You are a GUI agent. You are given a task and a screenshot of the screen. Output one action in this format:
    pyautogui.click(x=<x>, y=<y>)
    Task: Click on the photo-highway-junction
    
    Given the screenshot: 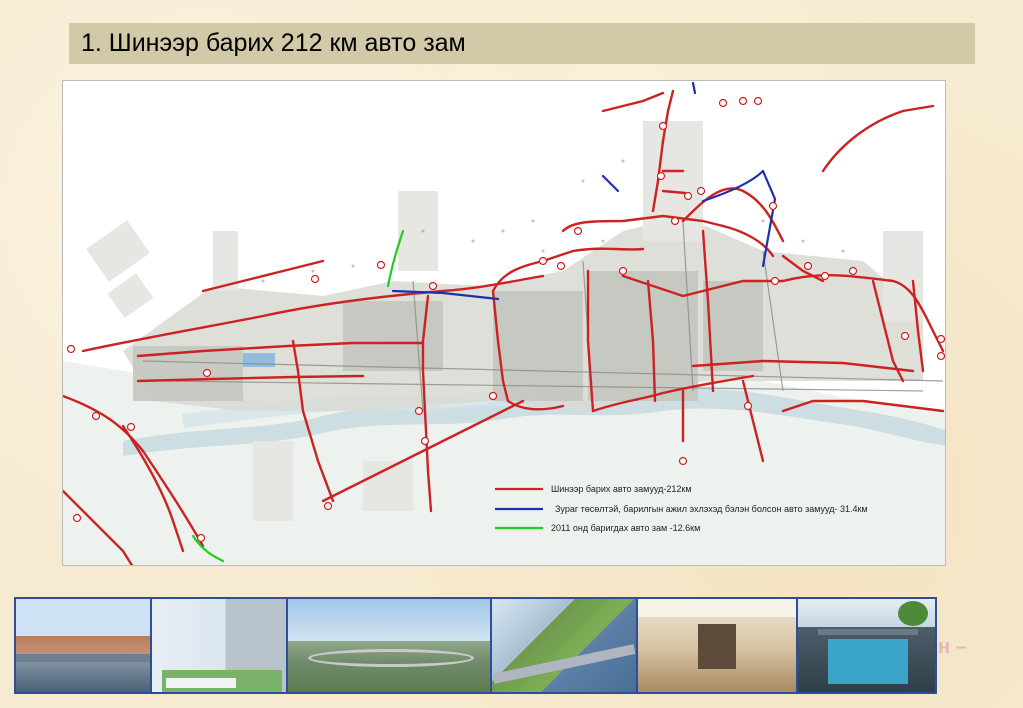 What is the action you would take?
    pyautogui.click(x=564, y=645)
    